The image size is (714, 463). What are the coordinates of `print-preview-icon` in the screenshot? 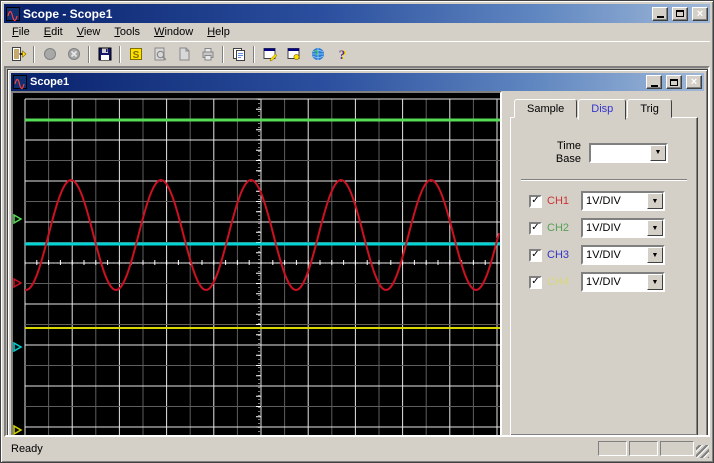 It's located at (160, 54).